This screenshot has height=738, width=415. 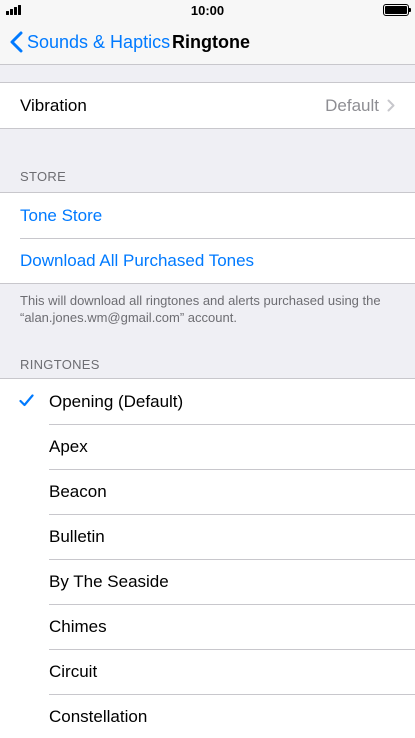 I want to click on vibration-value: Default, so click(x=370, y=106).